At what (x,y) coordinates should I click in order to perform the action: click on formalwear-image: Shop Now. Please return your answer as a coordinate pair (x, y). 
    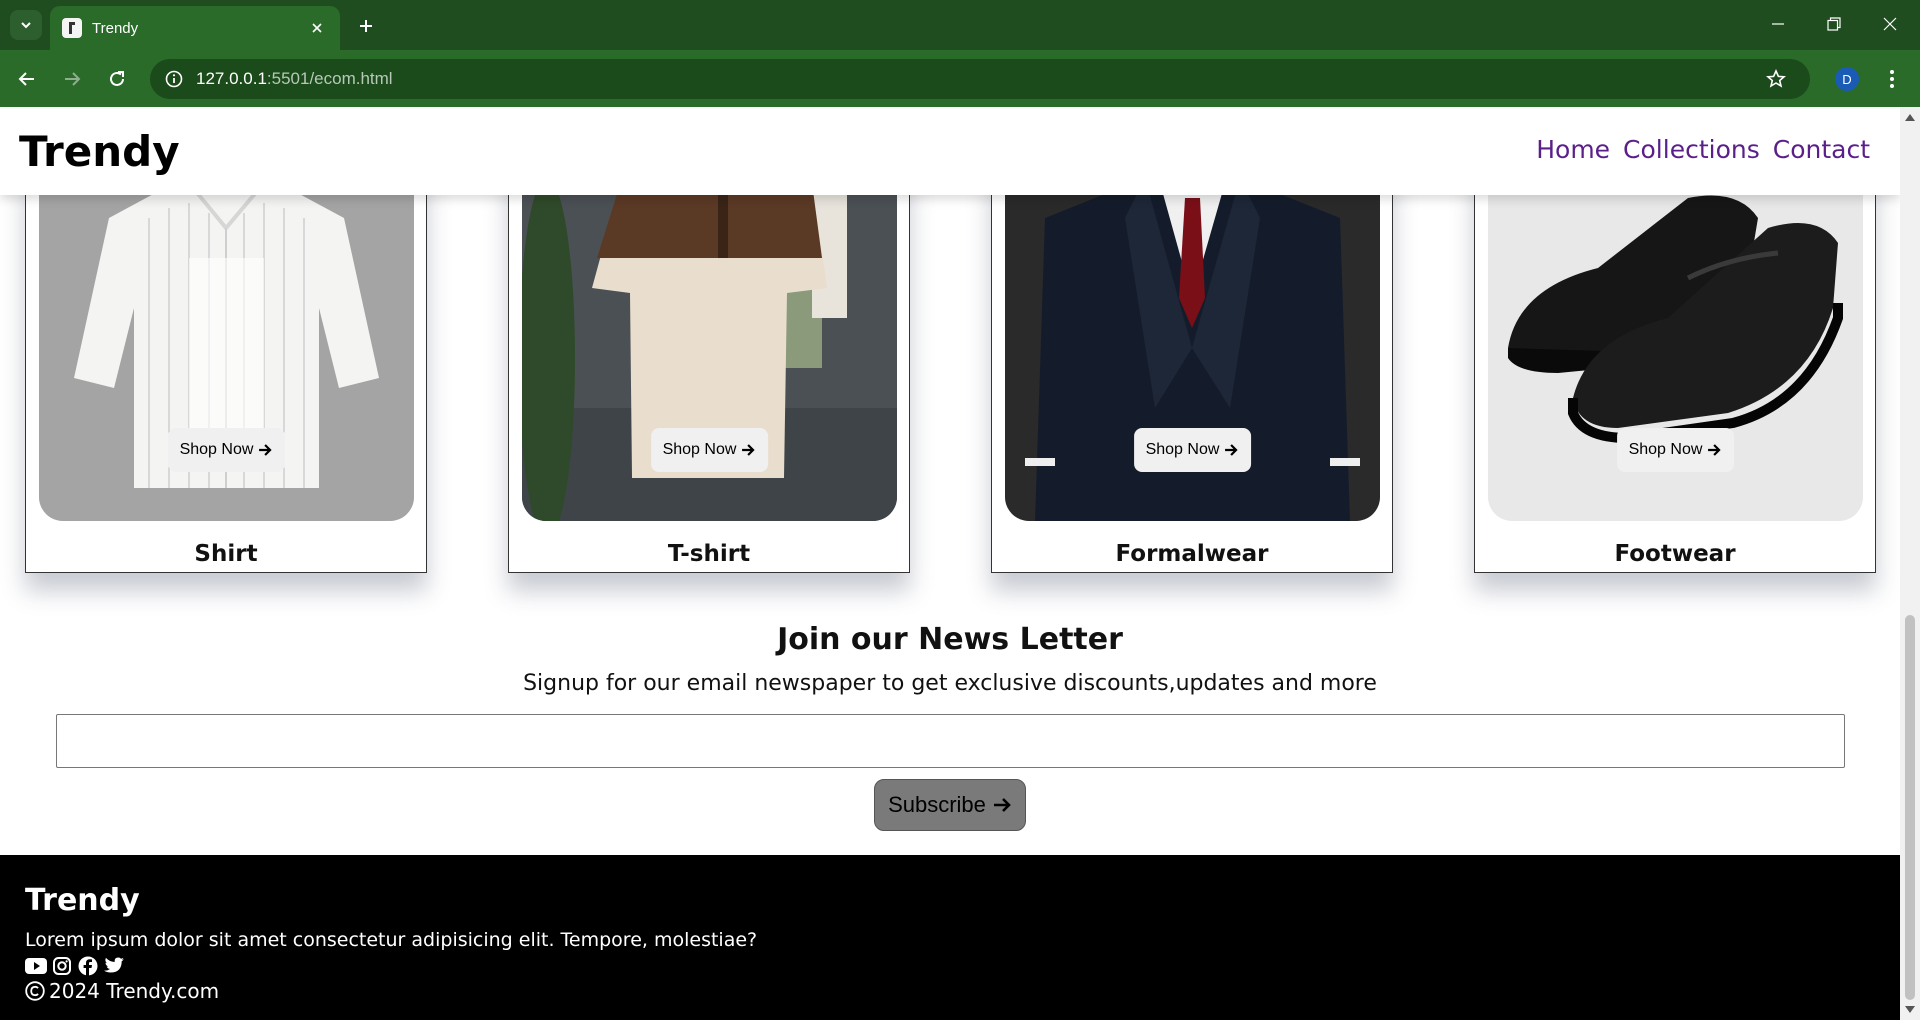
    Looking at the image, I should click on (1192, 339).